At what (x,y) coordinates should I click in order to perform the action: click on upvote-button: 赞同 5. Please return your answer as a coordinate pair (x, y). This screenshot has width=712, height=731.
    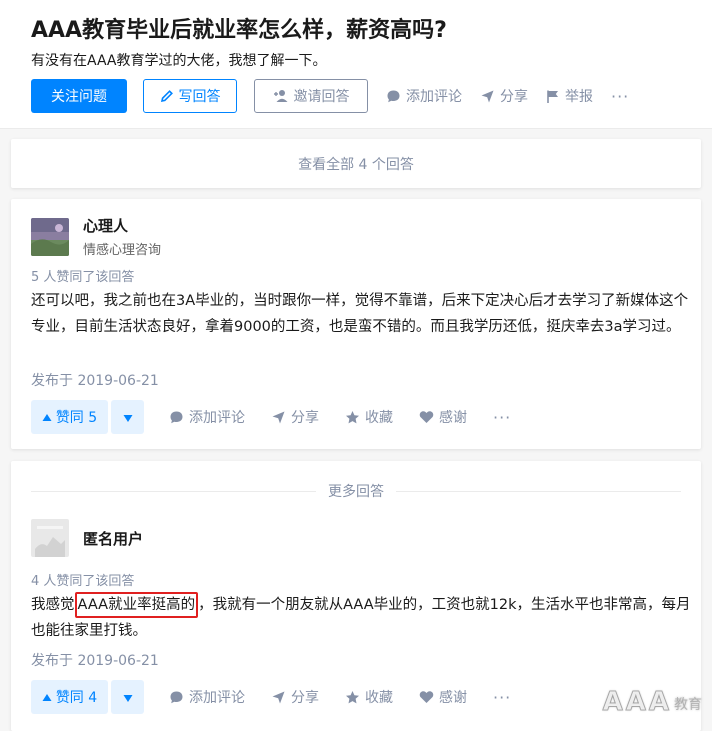
    Looking at the image, I should click on (69, 417).